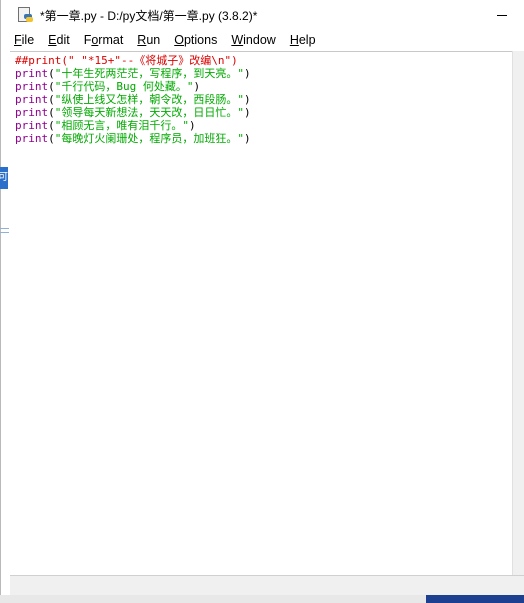  I want to click on menu-item: Edit, so click(59, 40).